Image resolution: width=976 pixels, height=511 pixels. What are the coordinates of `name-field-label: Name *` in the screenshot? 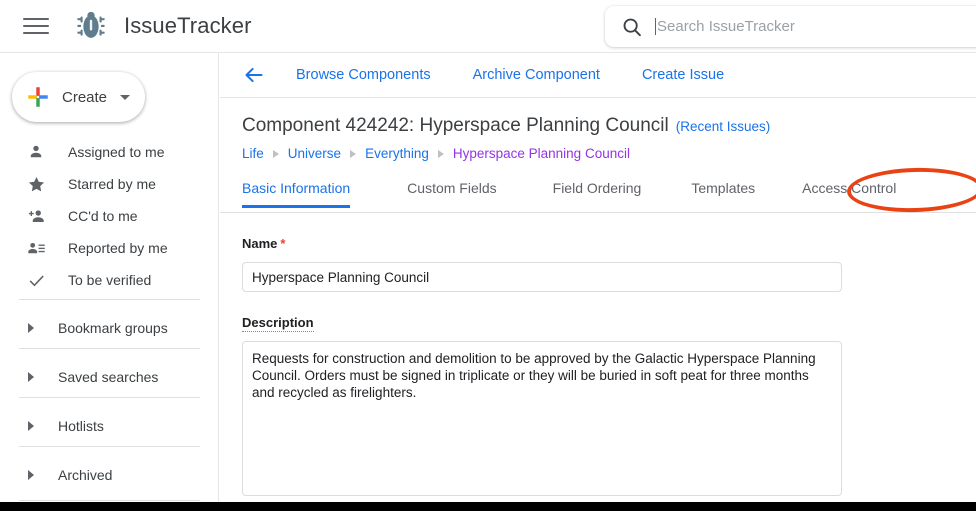 It's located at (263, 243).